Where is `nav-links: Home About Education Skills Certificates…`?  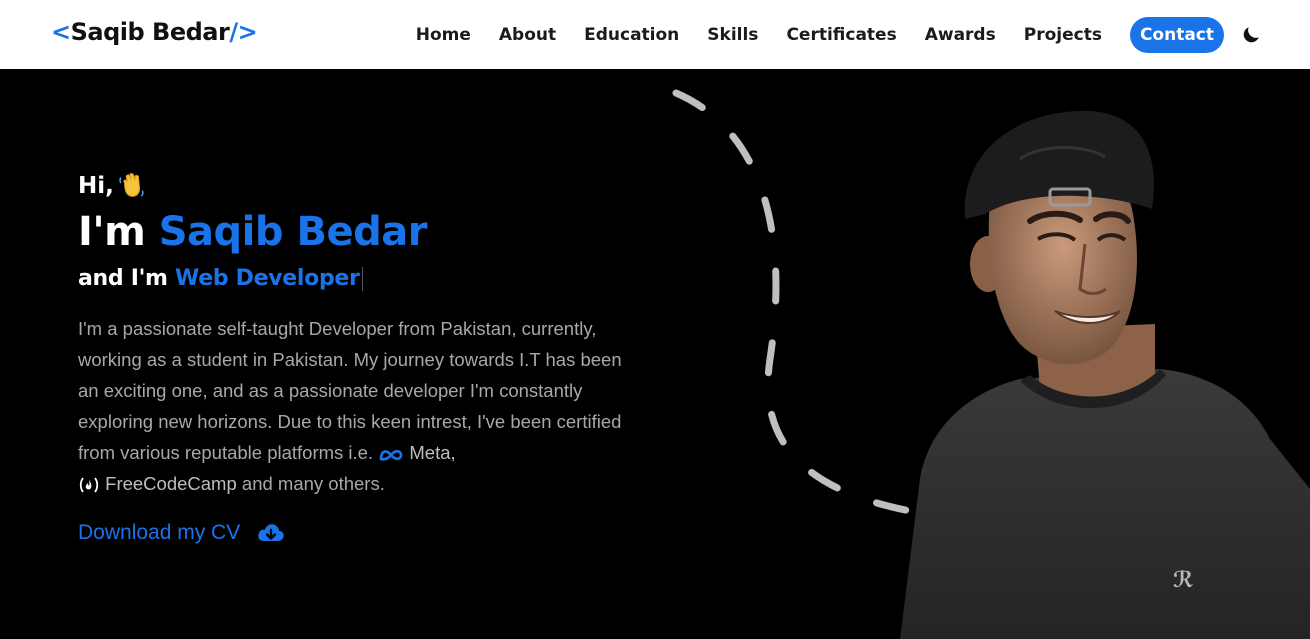
nav-links: Home About Education Skills Certificates… is located at coordinates (806, 35).